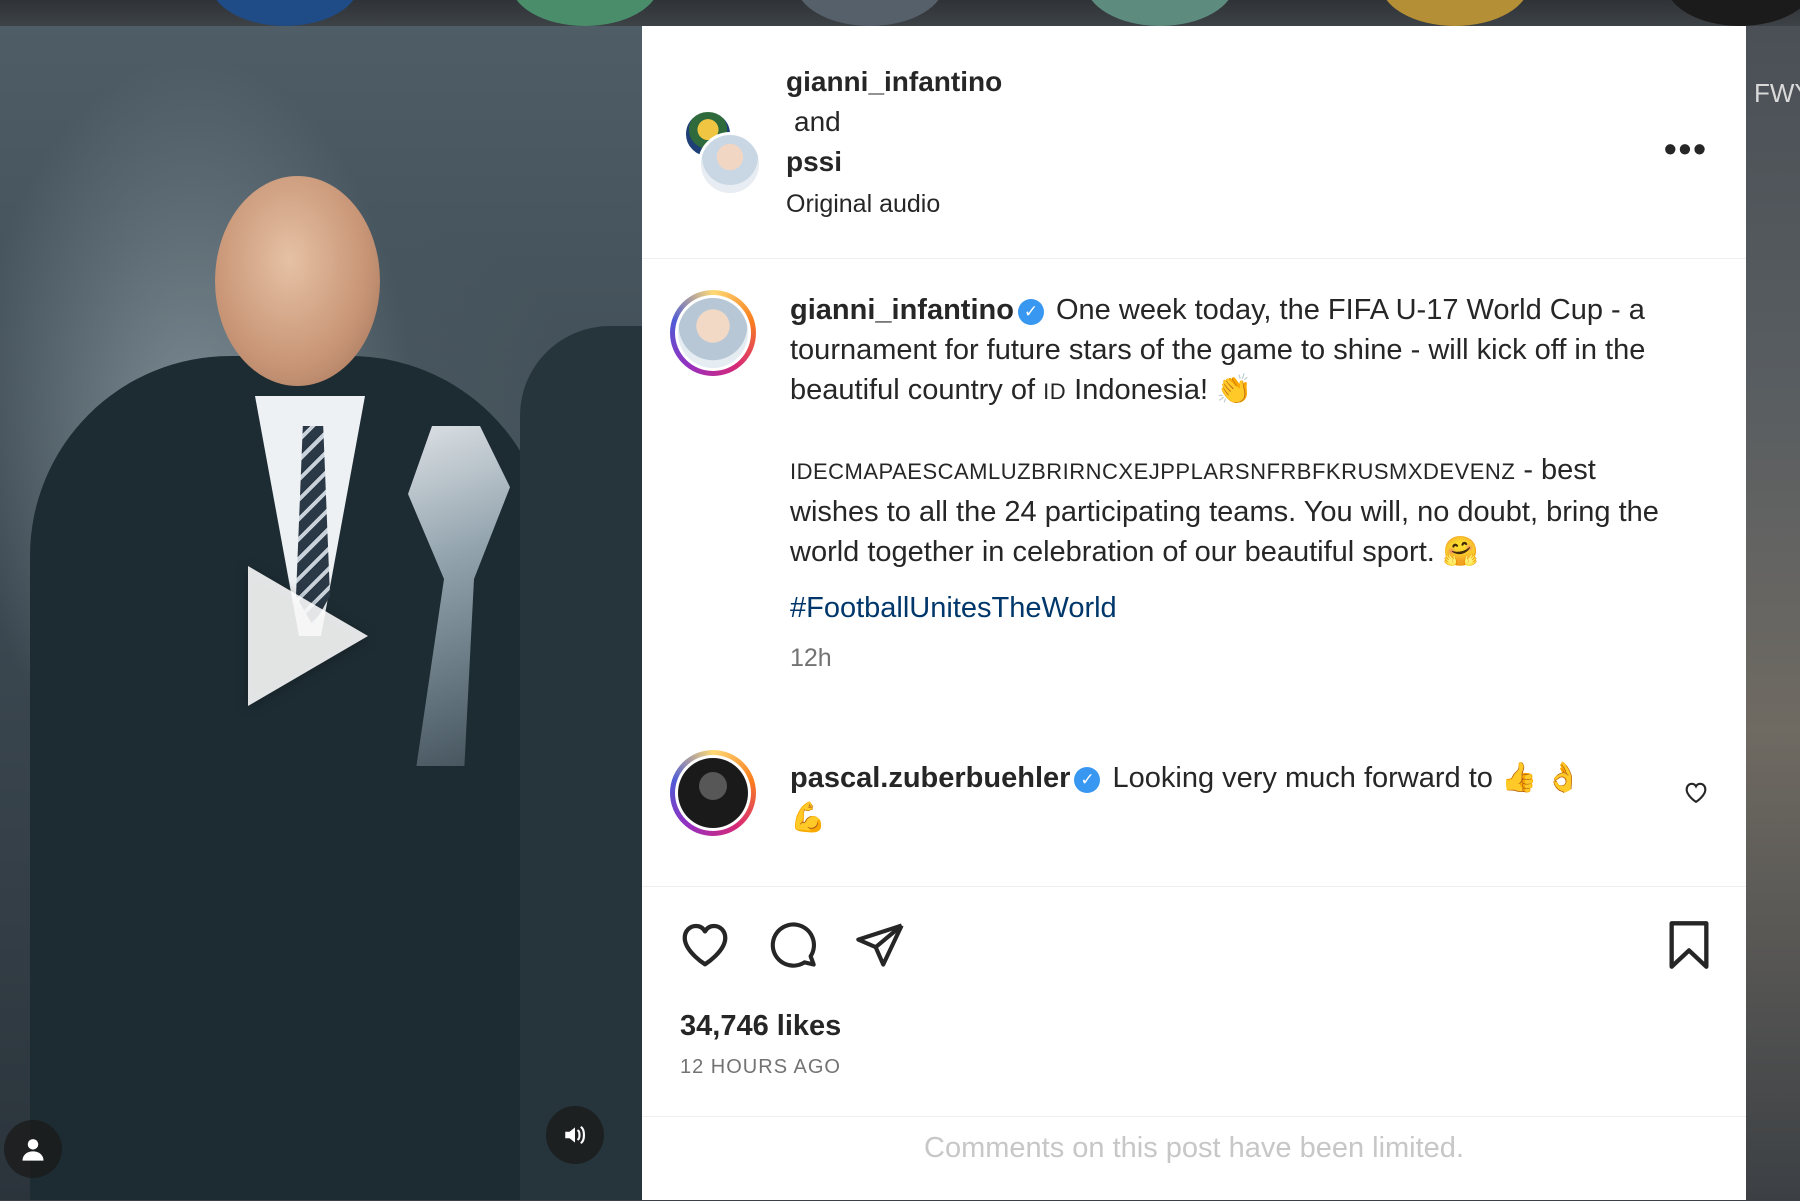 Image resolution: width=1800 pixels, height=1201 pixels. I want to click on audio-link: Original audio, so click(863, 204).